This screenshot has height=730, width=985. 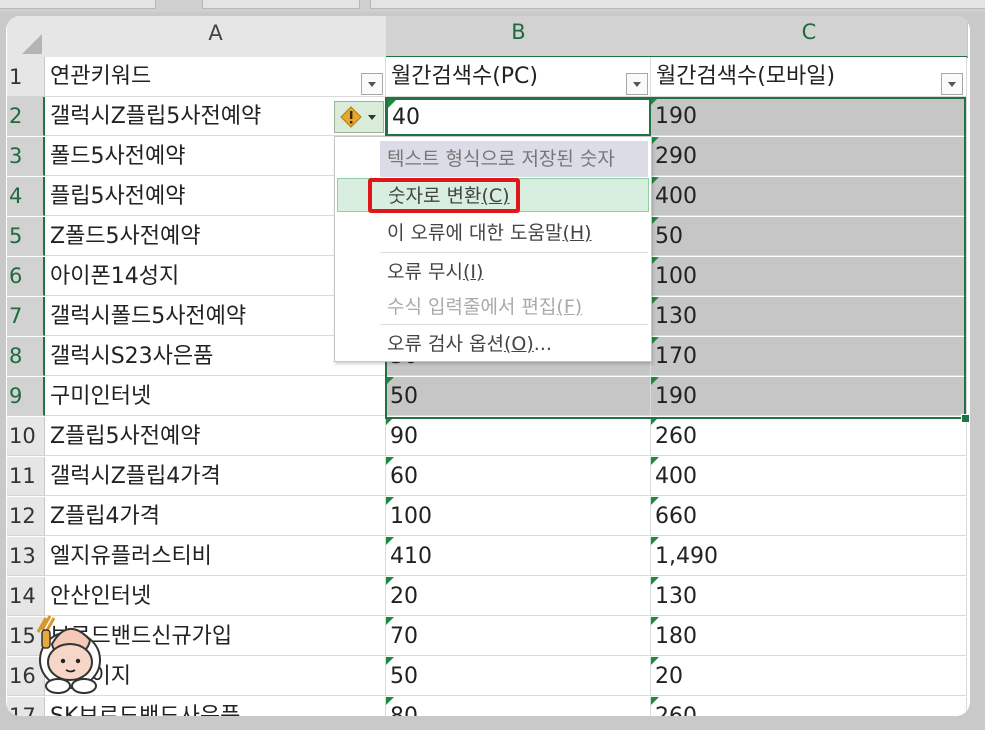 What do you see at coordinates (26, 37) in the screenshot?
I see `select-all-corner-icon` at bounding box center [26, 37].